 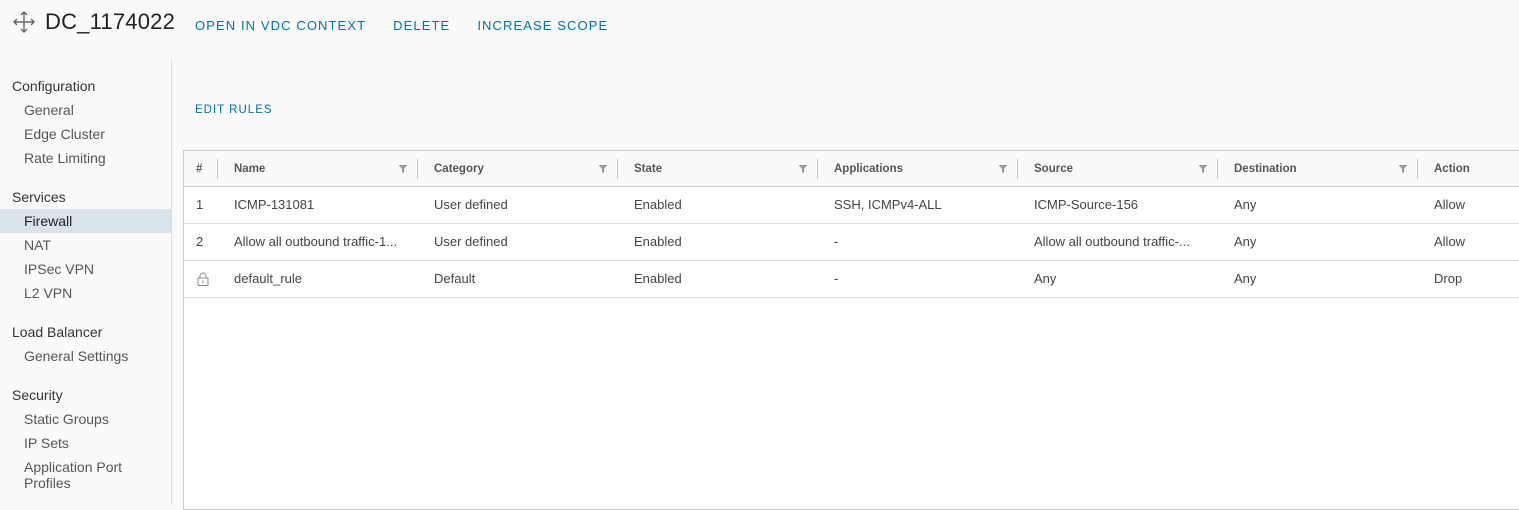 What do you see at coordinates (39, 197) in the screenshot?
I see `sidebar-section-services: Services` at bounding box center [39, 197].